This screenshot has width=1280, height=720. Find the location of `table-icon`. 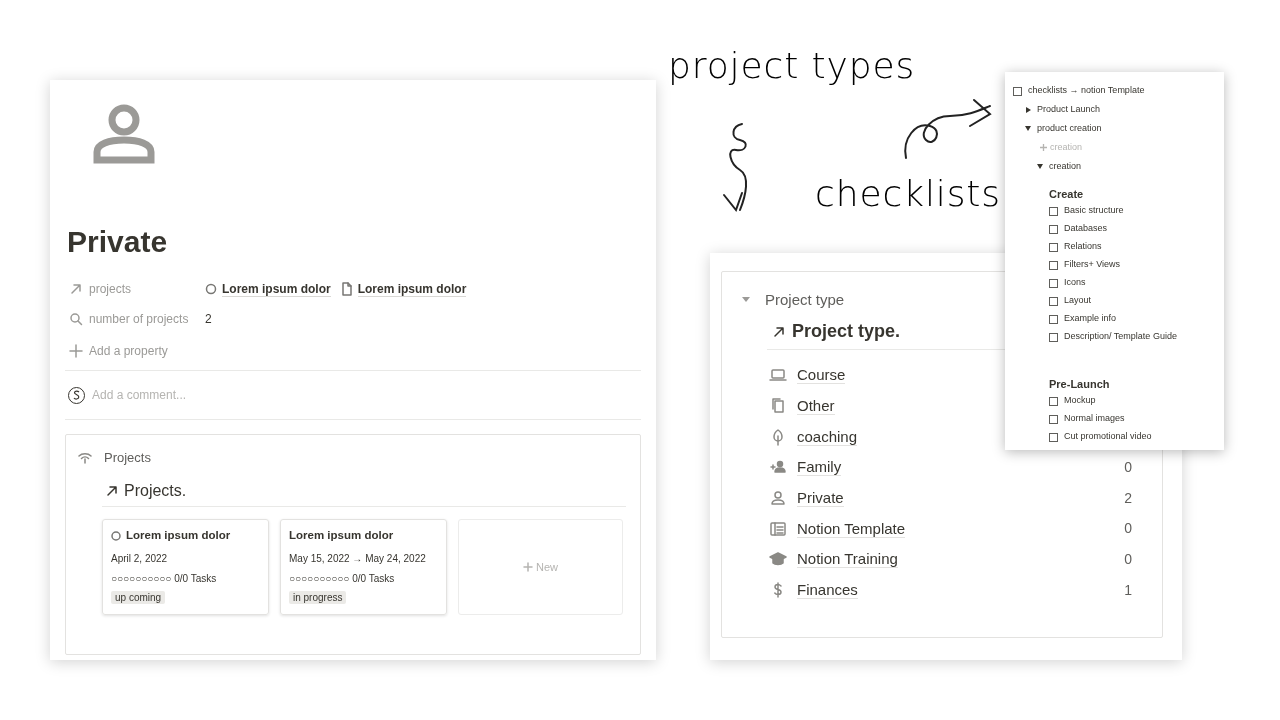

table-icon is located at coordinates (778, 528).